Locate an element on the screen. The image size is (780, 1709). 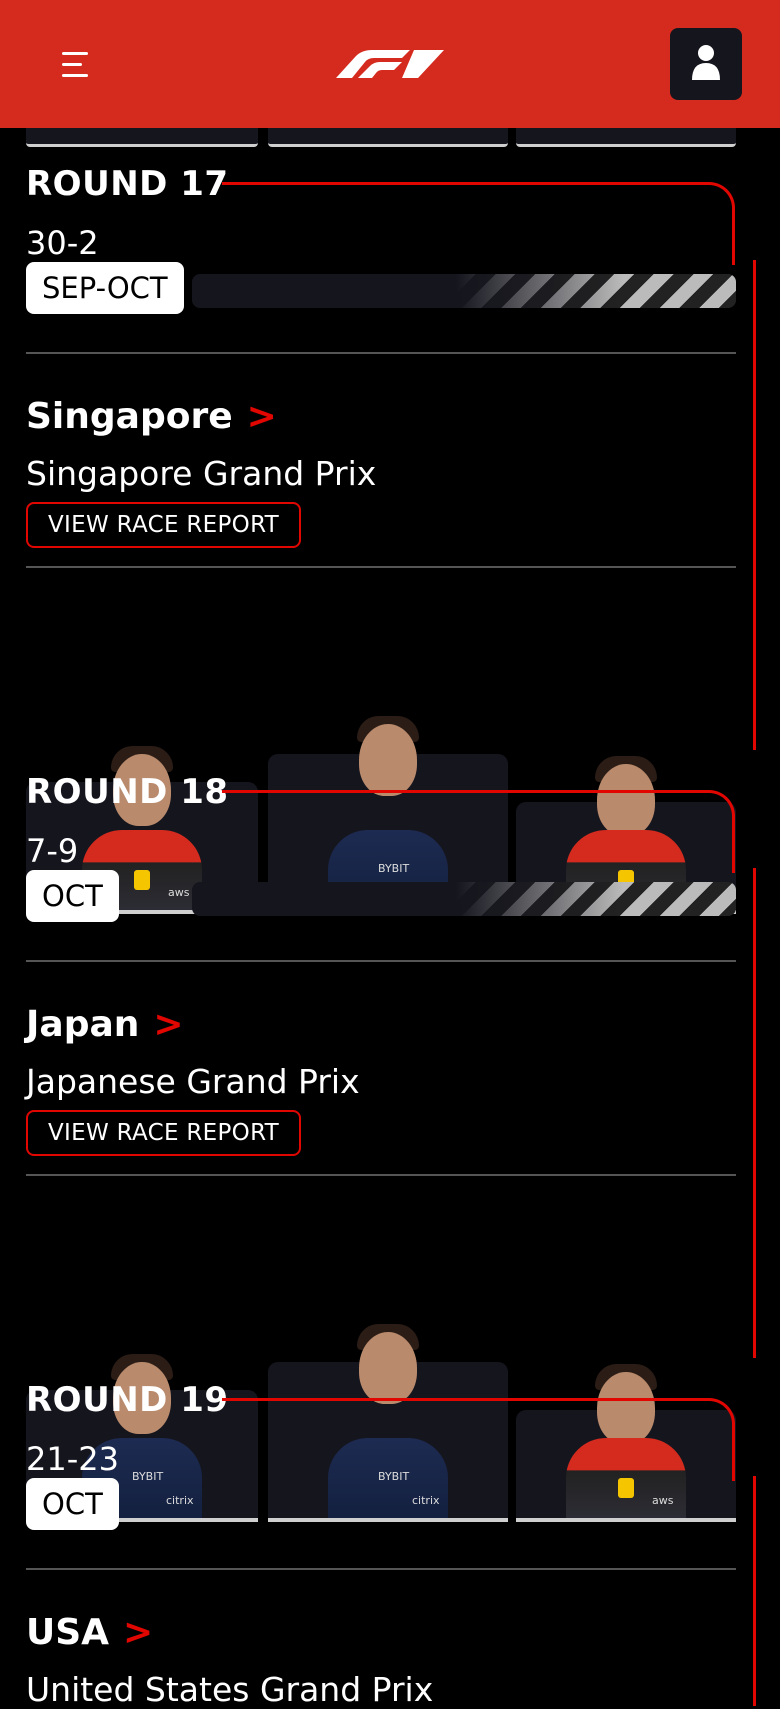
user-icon is located at coordinates (706, 62).